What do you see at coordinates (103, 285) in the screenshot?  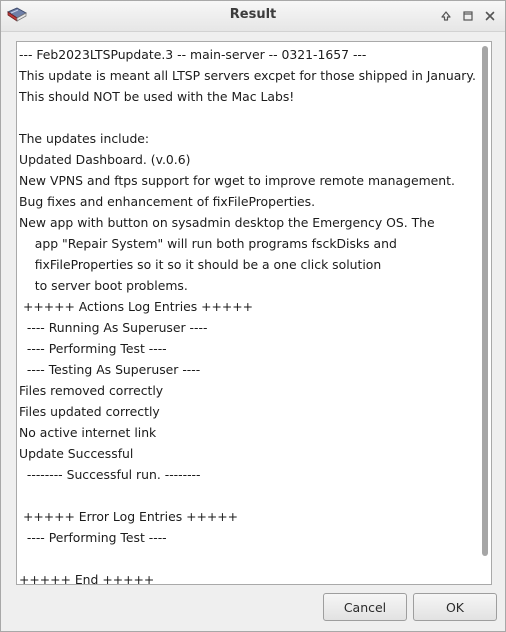 I see `text-line: to server boot problems.` at bounding box center [103, 285].